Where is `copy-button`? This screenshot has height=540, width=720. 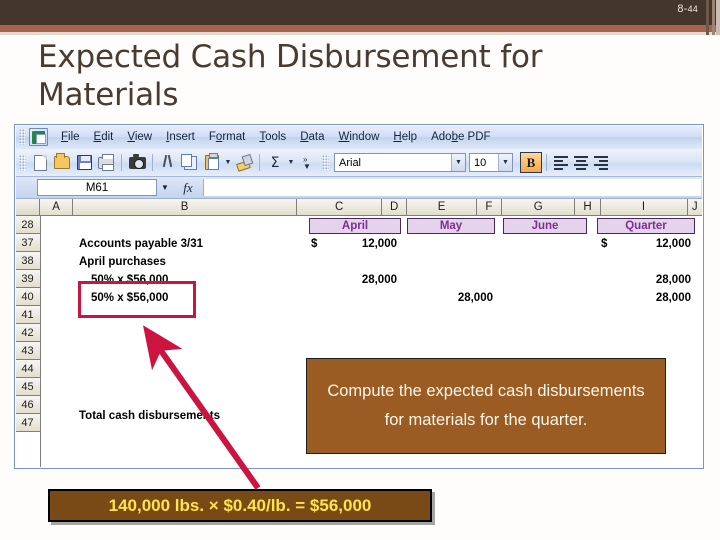
copy-button is located at coordinates (190, 163).